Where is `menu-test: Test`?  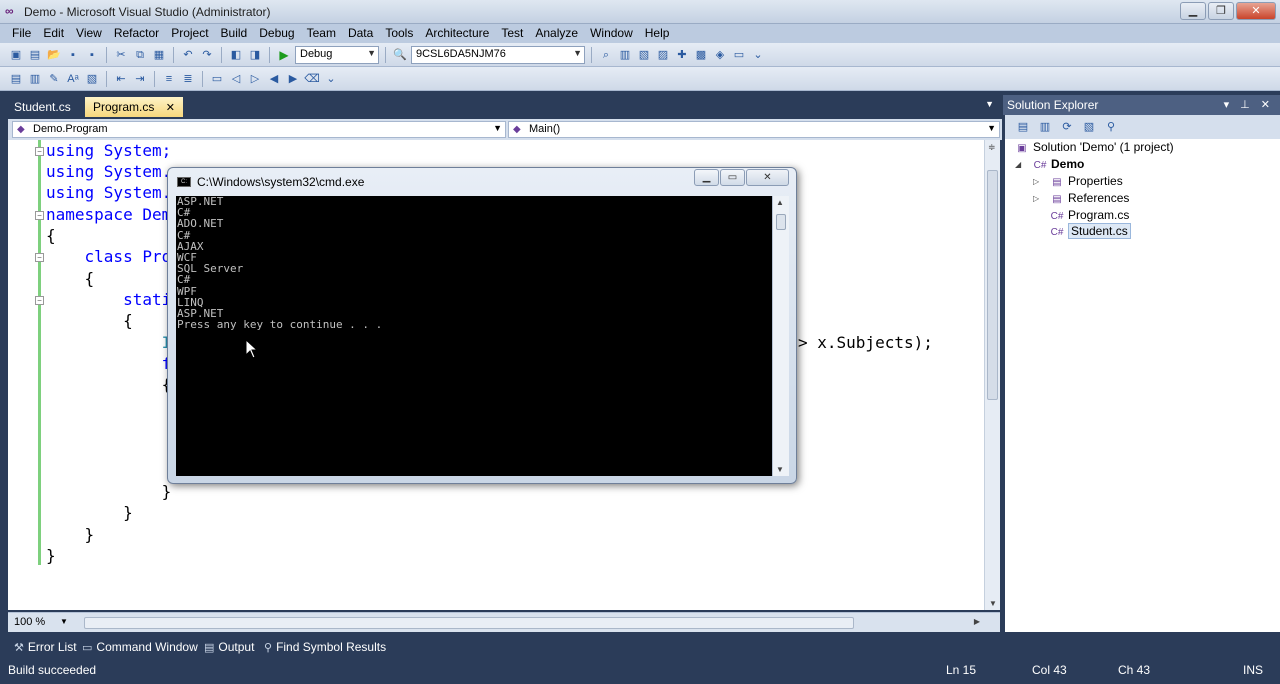 menu-test: Test is located at coordinates (512, 33).